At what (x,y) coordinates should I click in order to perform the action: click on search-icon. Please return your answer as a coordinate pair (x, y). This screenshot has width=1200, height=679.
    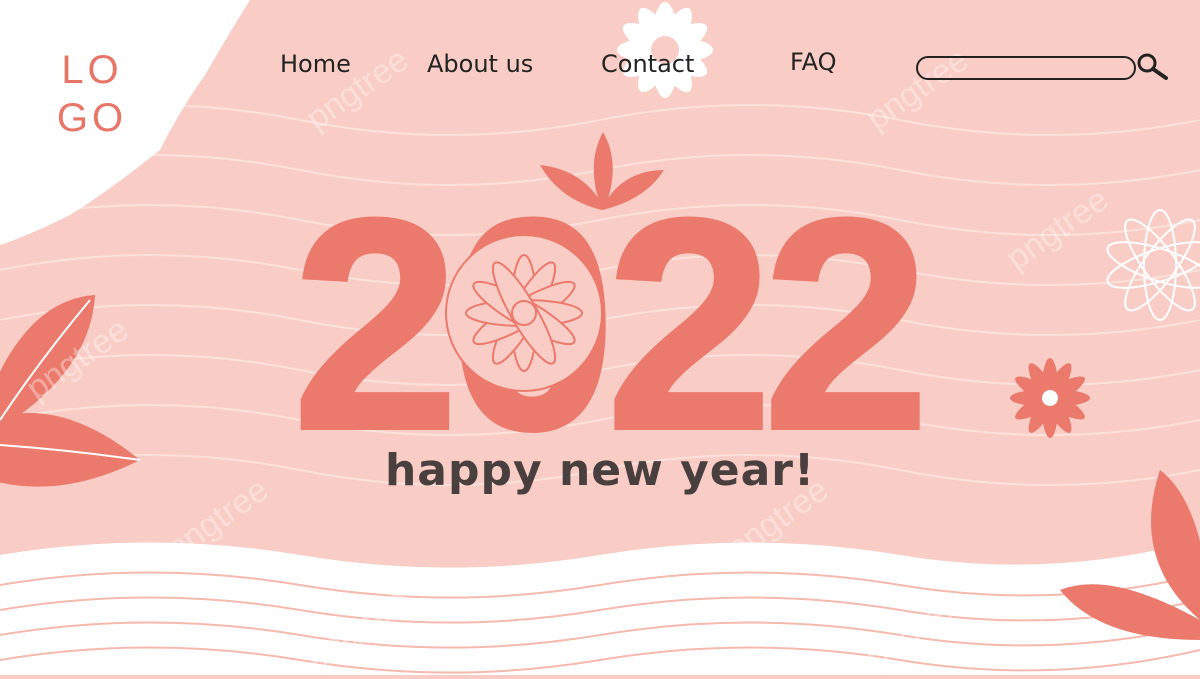
    Looking at the image, I should click on (1152, 66).